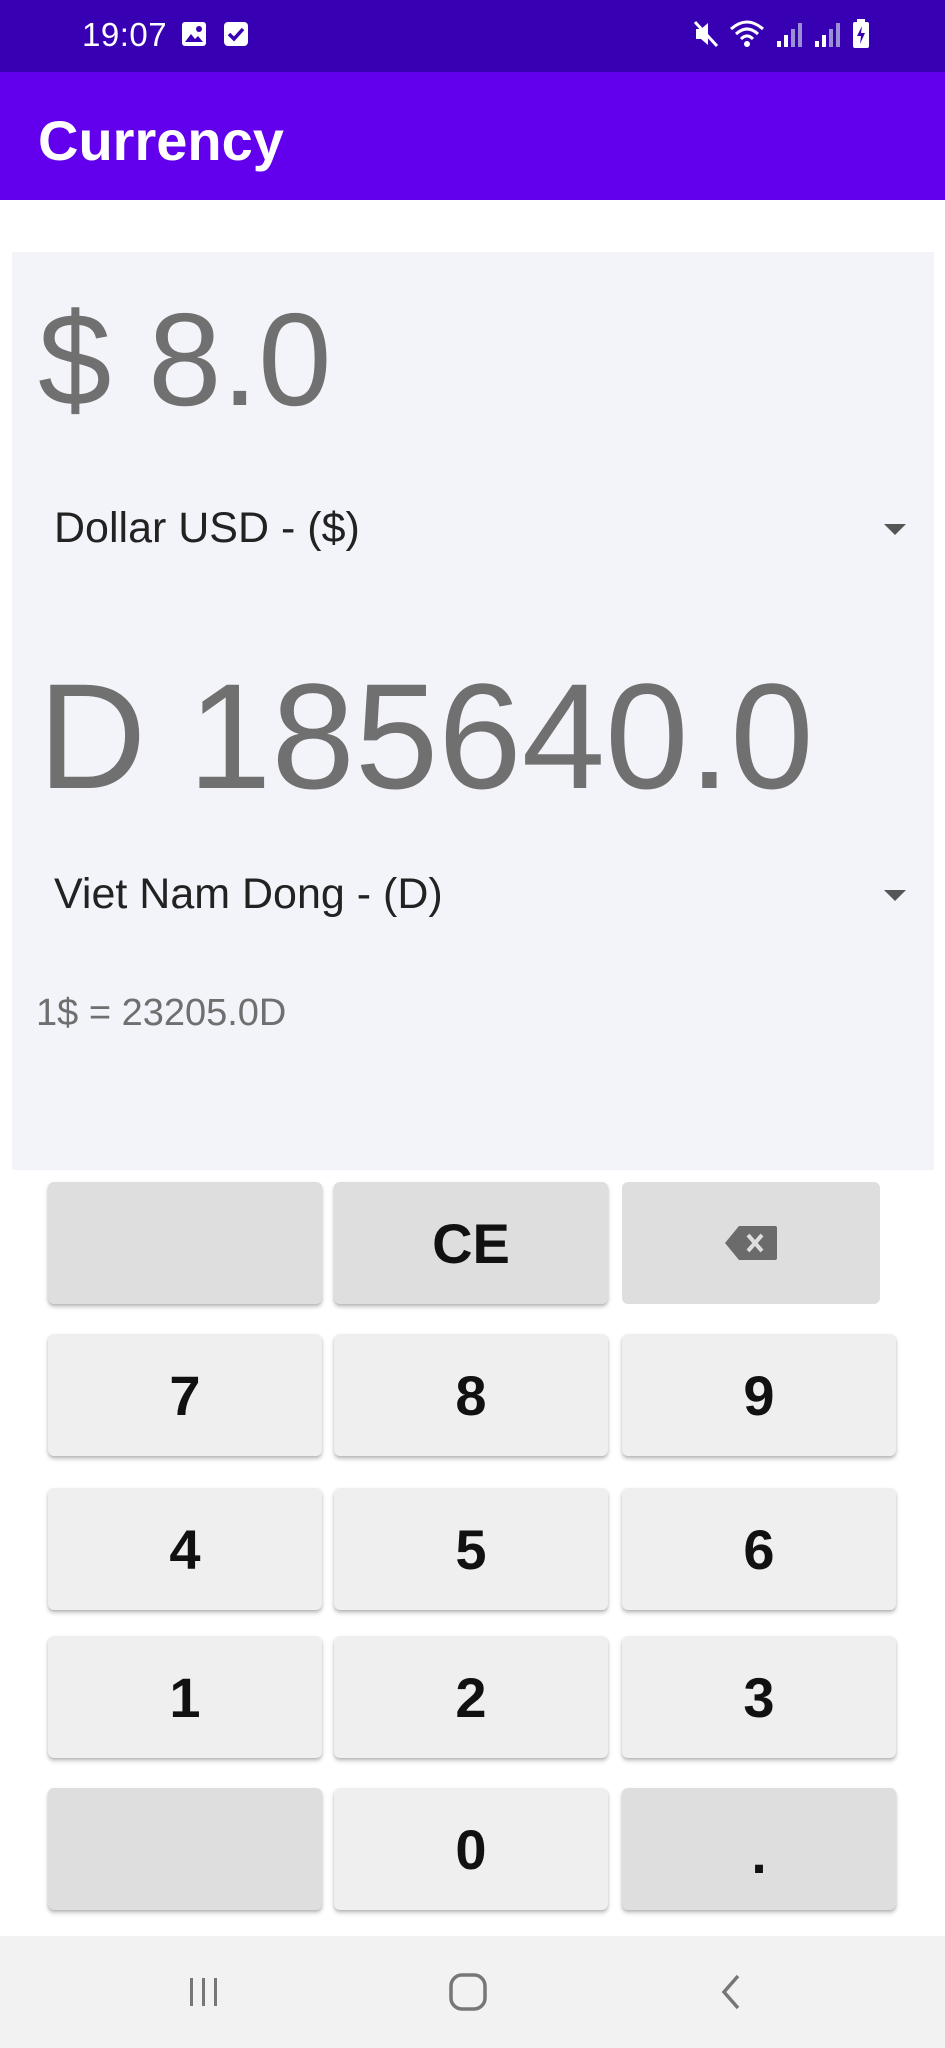 The height and width of the screenshot is (2048, 945). Describe the element at coordinates (759, 1395) in the screenshot. I see `digit-9-button: 9` at that location.